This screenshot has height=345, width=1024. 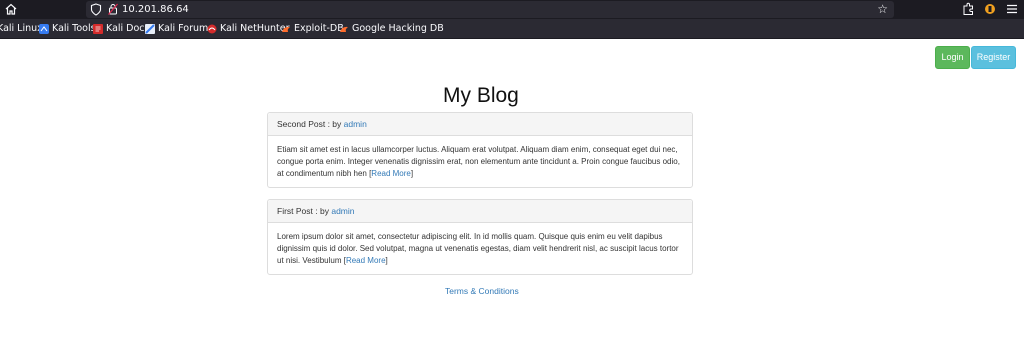 What do you see at coordinates (1012, 9) in the screenshot?
I see `hamburger-menu-icon` at bounding box center [1012, 9].